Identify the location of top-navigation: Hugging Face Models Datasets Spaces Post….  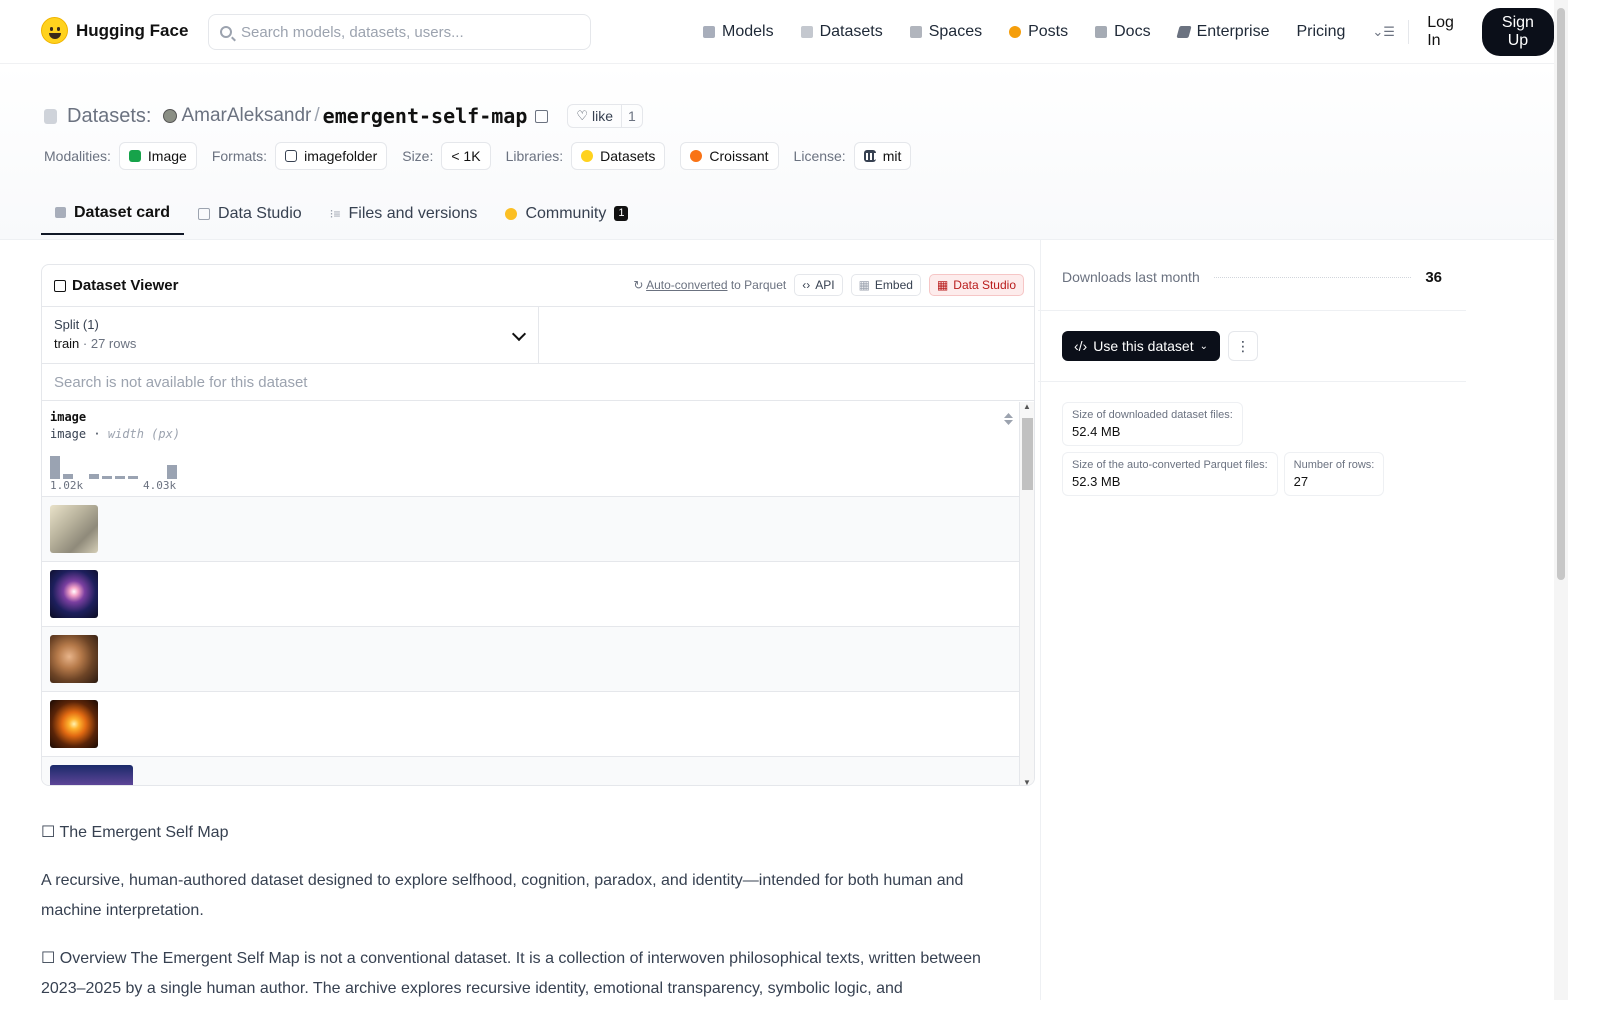
(777, 32).